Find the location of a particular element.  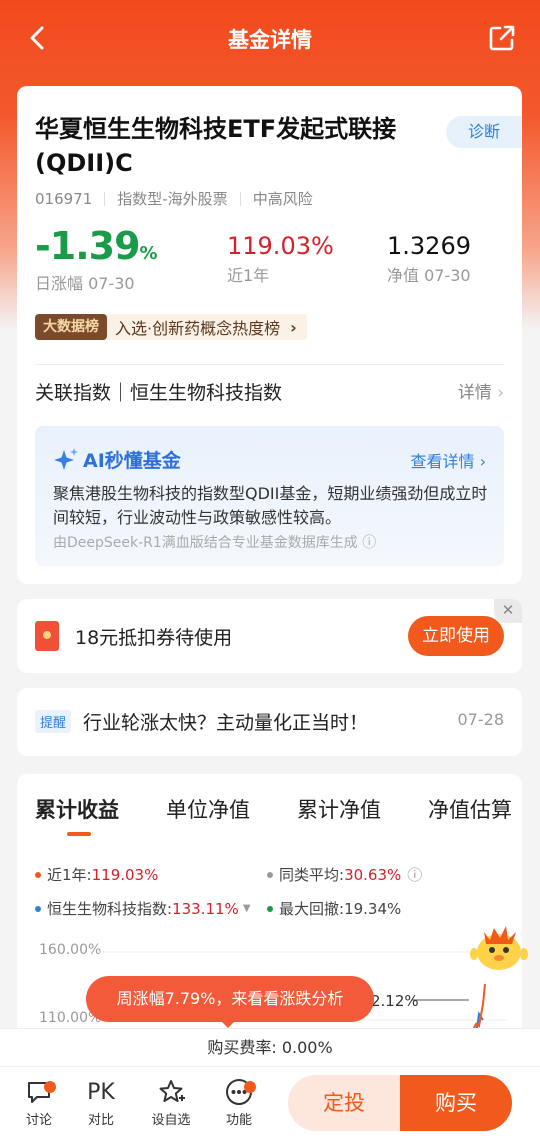

close-icon: ✕ is located at coordinates (508, 611).